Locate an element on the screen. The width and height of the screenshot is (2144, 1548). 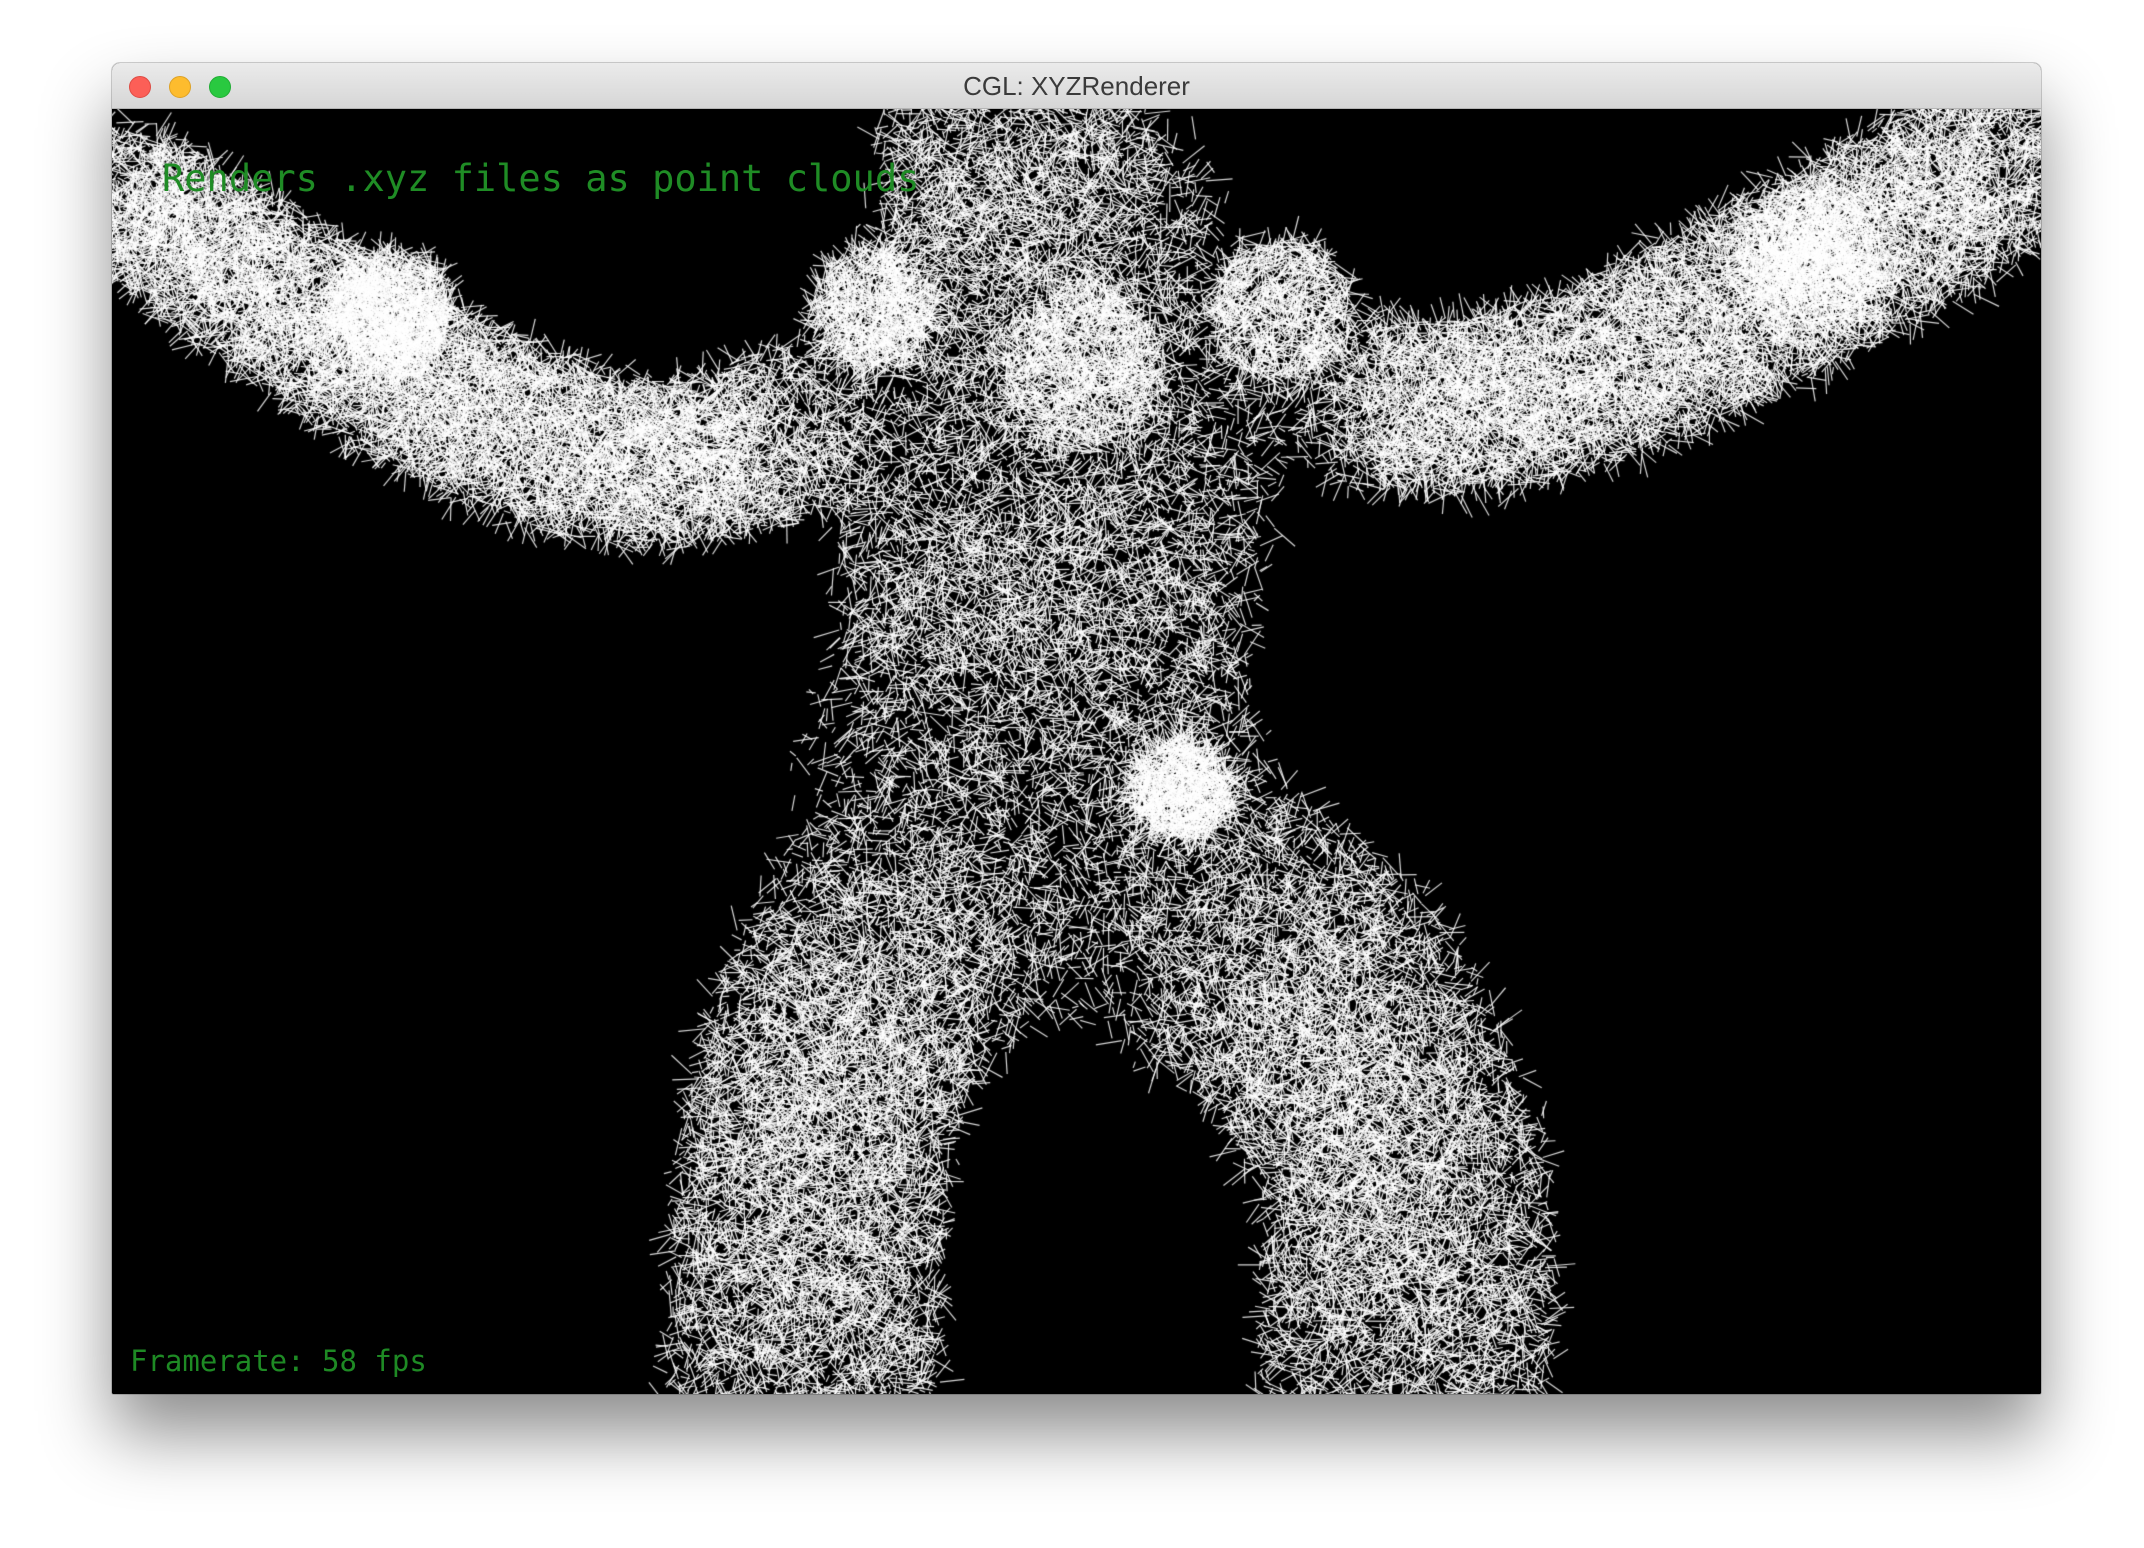
title-bar: CGL: XYZRenderer is located at coordinates (1076, 86).